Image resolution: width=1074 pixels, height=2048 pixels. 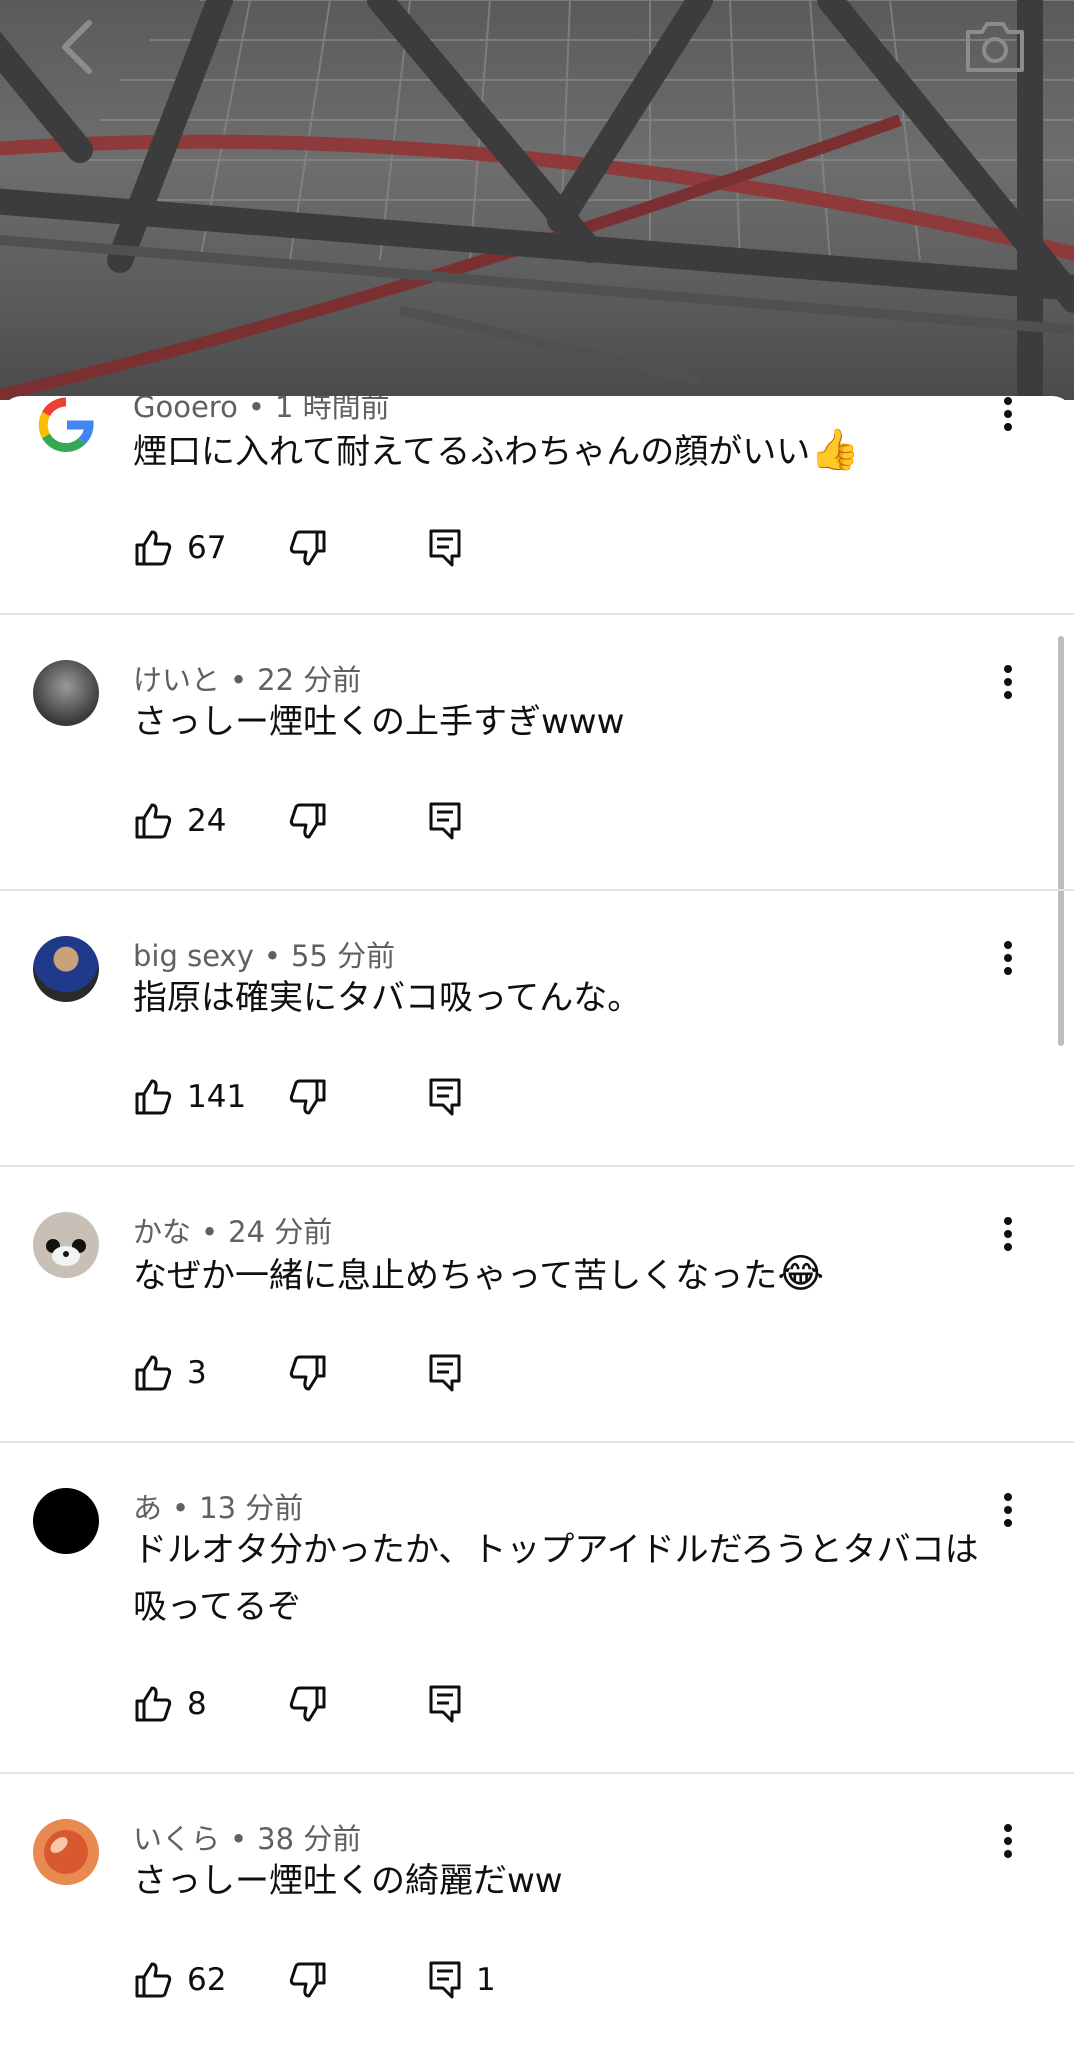 What do you see at coordinates (309, 680) in the screenshot?
I see `comment-time: 22 分前` at bounding box center [309, 680].